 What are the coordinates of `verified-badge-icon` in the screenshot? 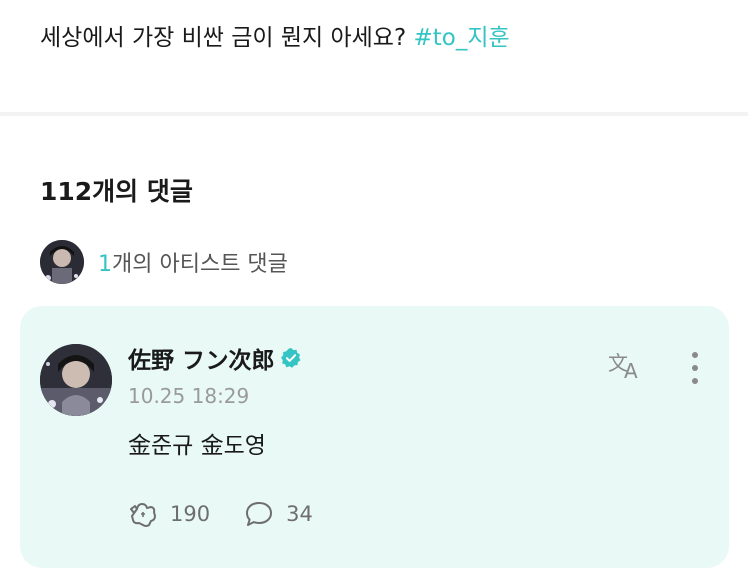 It's located at (291, 358).